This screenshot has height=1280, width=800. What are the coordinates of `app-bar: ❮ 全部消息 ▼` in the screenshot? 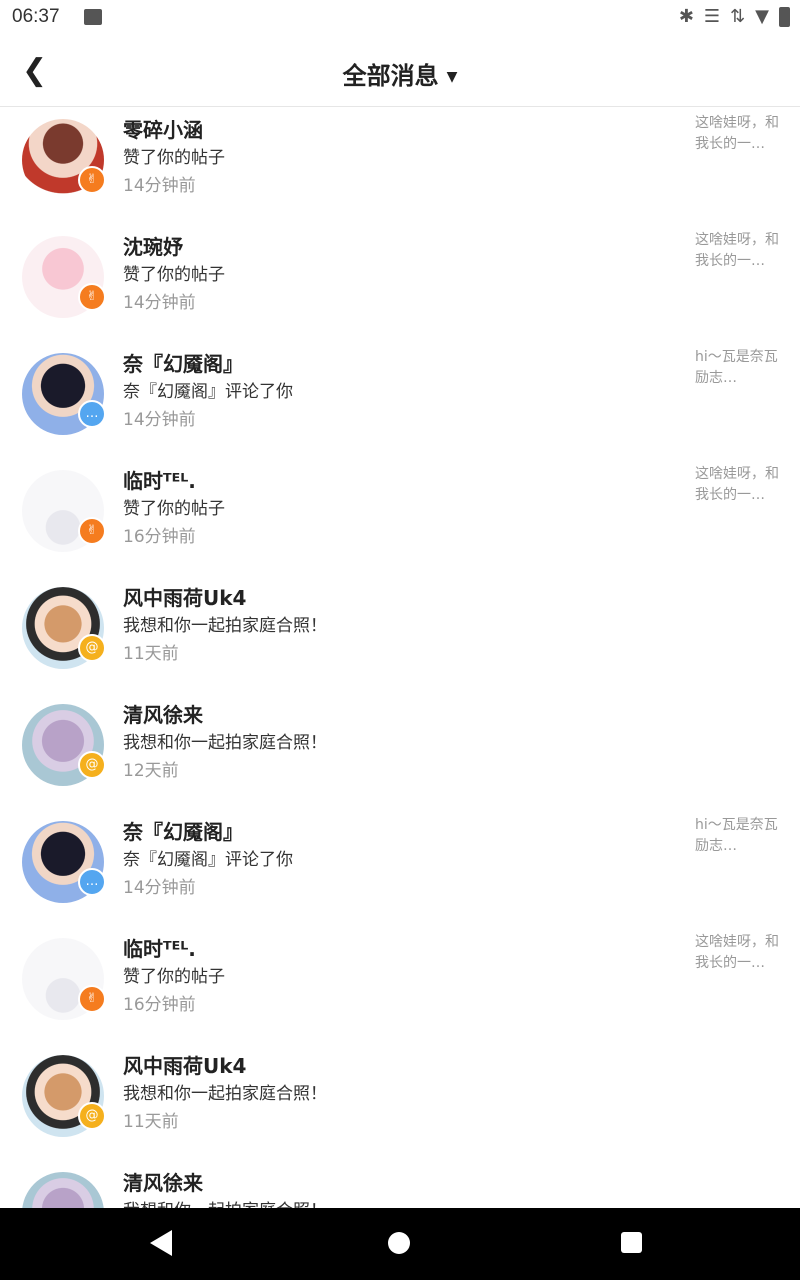 It's located at (400, 71).